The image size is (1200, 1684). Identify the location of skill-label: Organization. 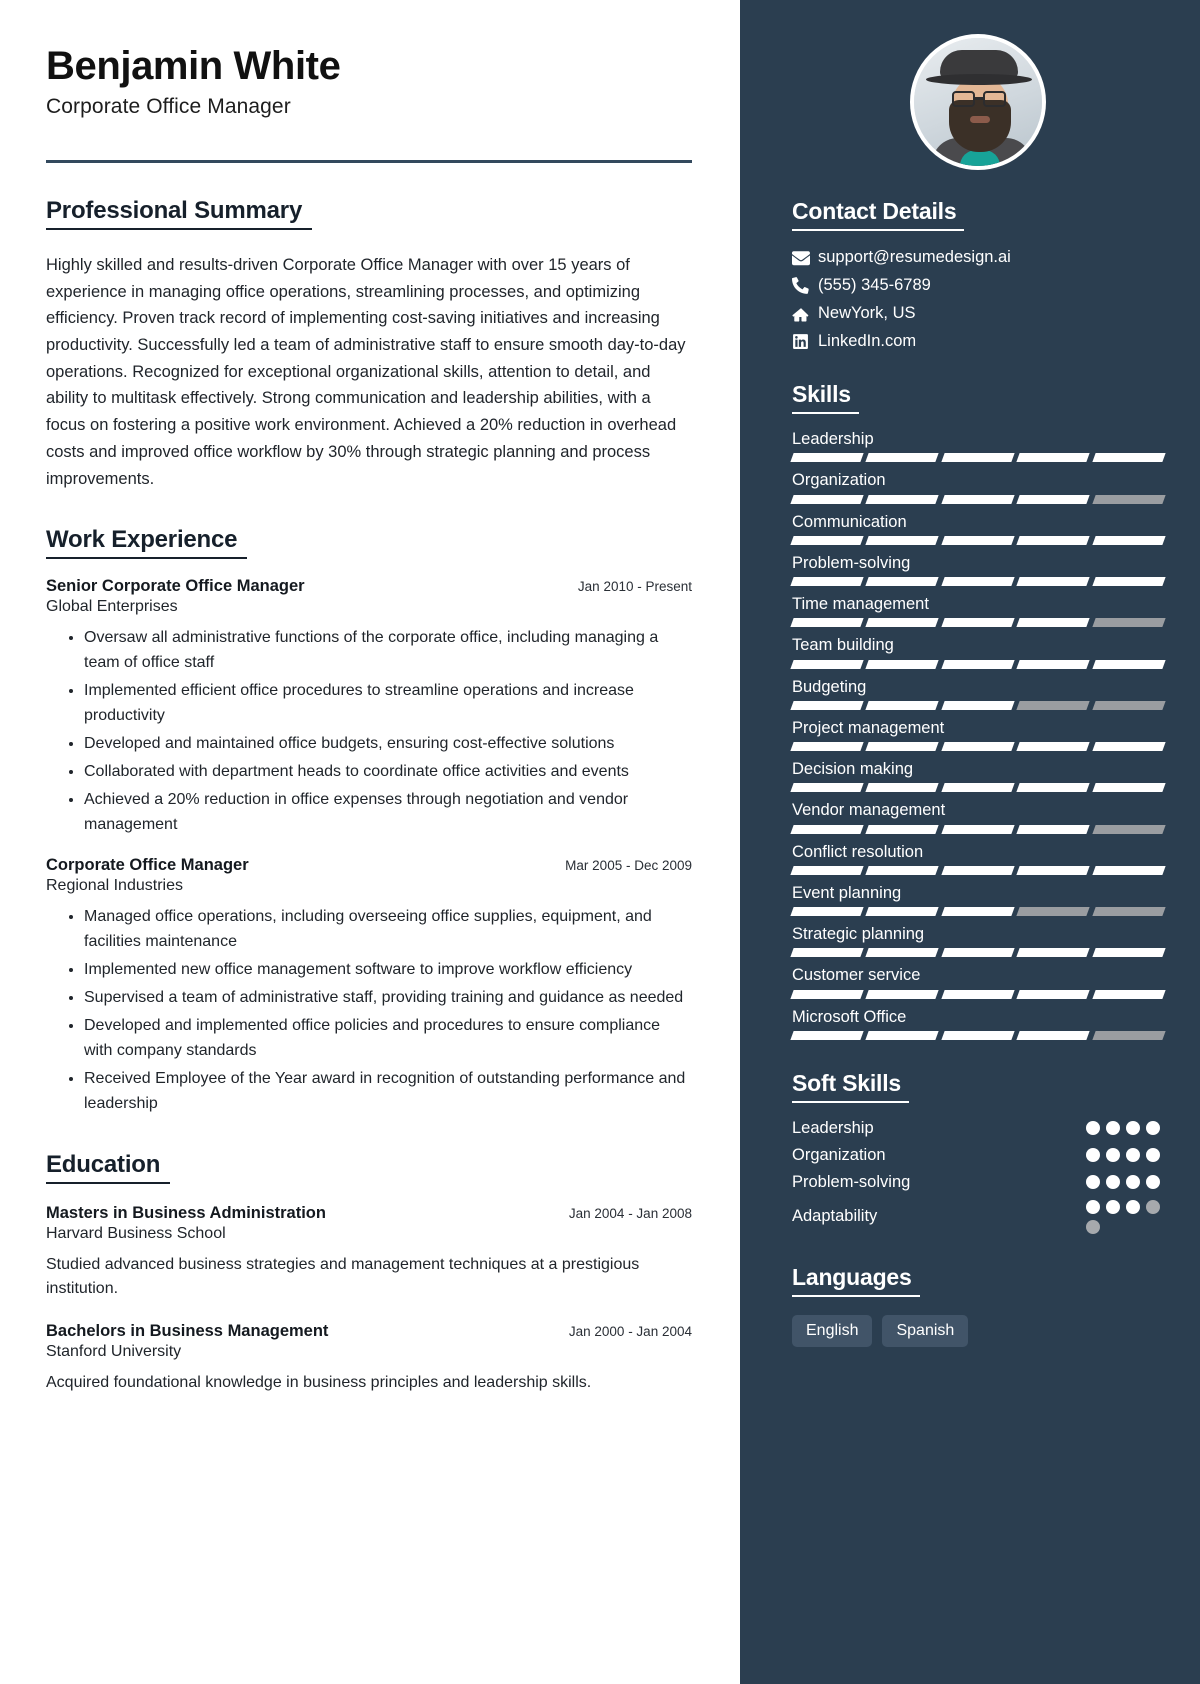
(839, 480).